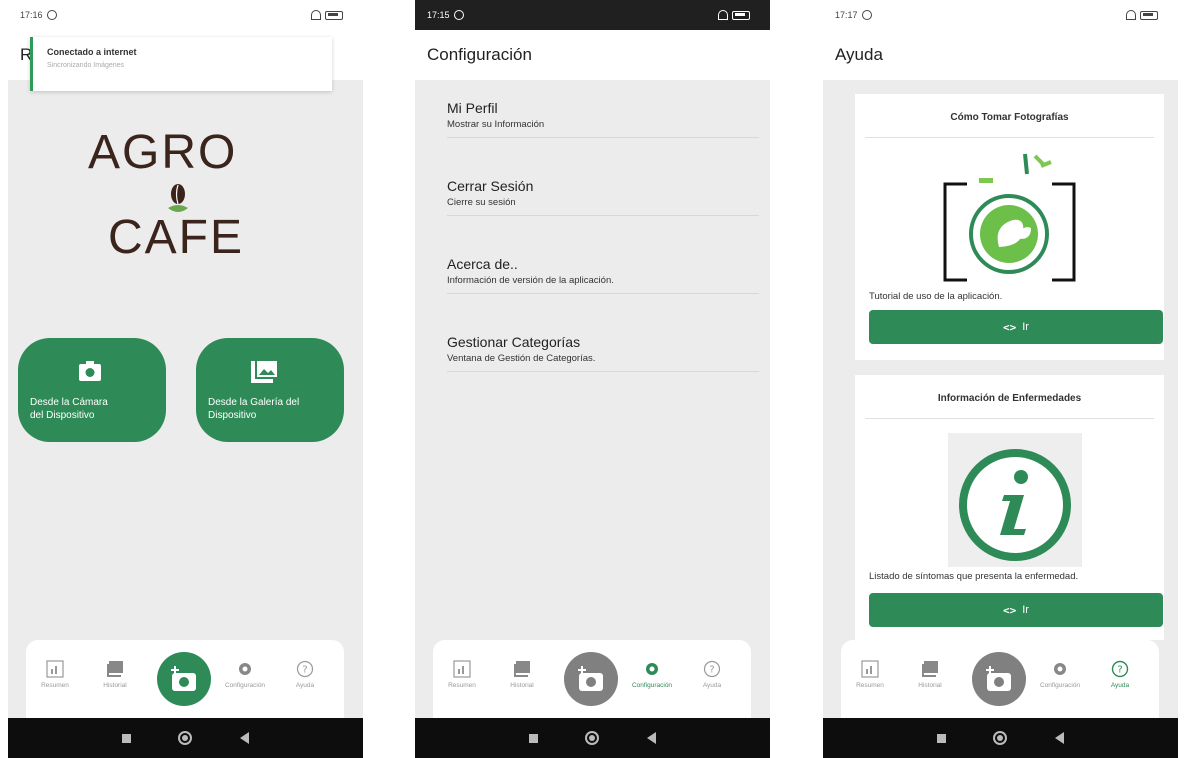 This screenshot has width=1186, height=758. I want to click on button-label: Ir, so click(1025, 327).